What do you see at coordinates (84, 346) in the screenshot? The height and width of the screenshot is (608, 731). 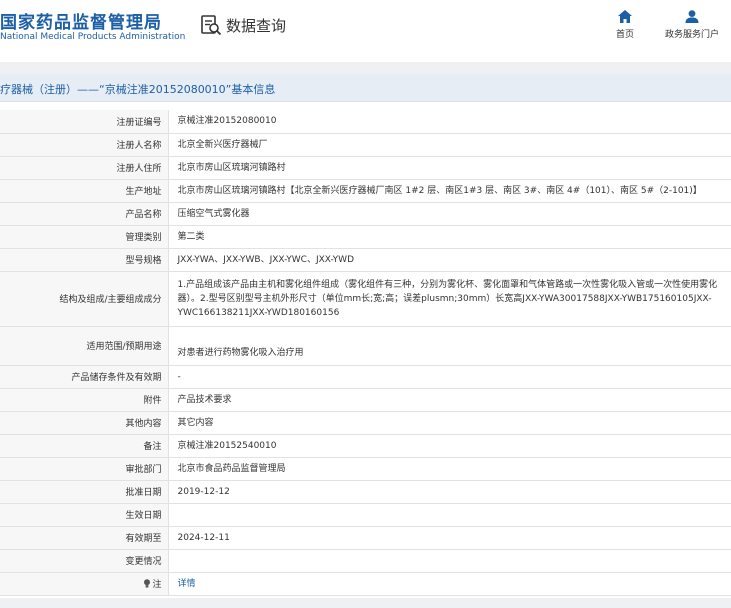 I see `field-label: 适用范围/预期用途` at bounding box center [84, 346].